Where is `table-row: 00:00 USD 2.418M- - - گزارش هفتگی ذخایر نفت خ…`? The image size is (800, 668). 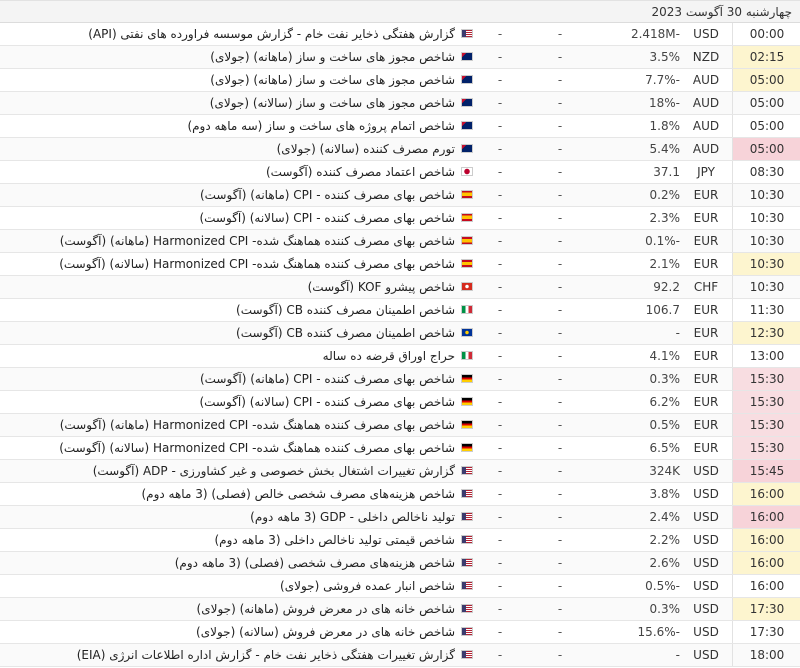 table-row: 00:00 USD 2.418M- - - گزارش هفتگی ذخایر نفت خ… is located at coordinates (400, 34).